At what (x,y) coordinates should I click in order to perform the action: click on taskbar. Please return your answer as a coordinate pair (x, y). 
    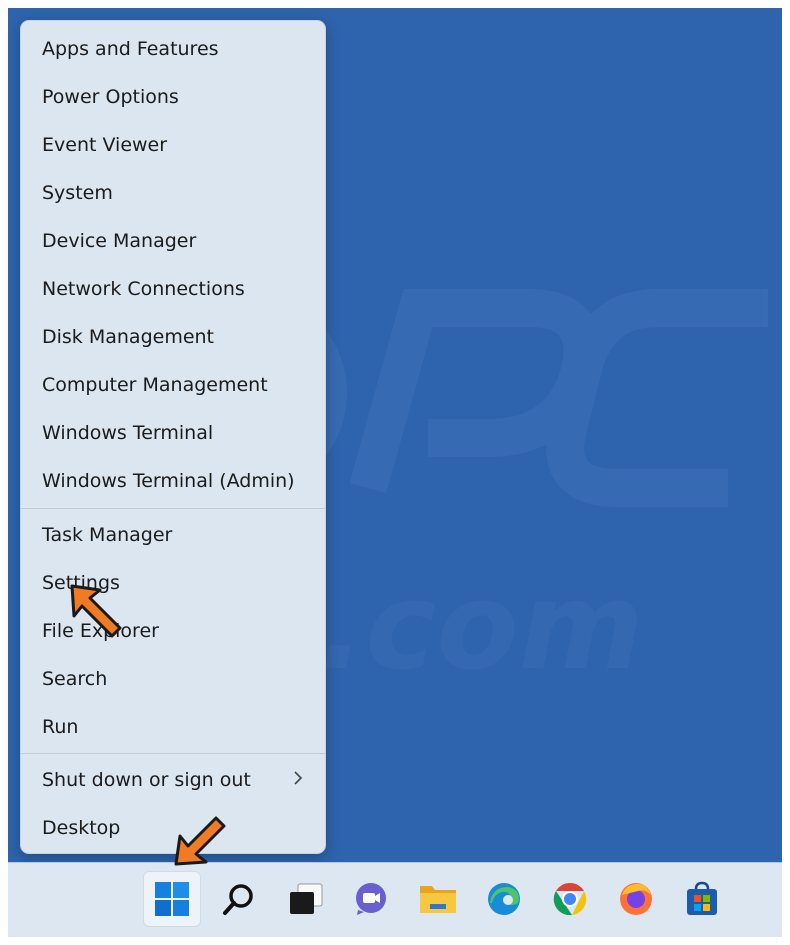
    Looking at the image, I should click on (395, 899).